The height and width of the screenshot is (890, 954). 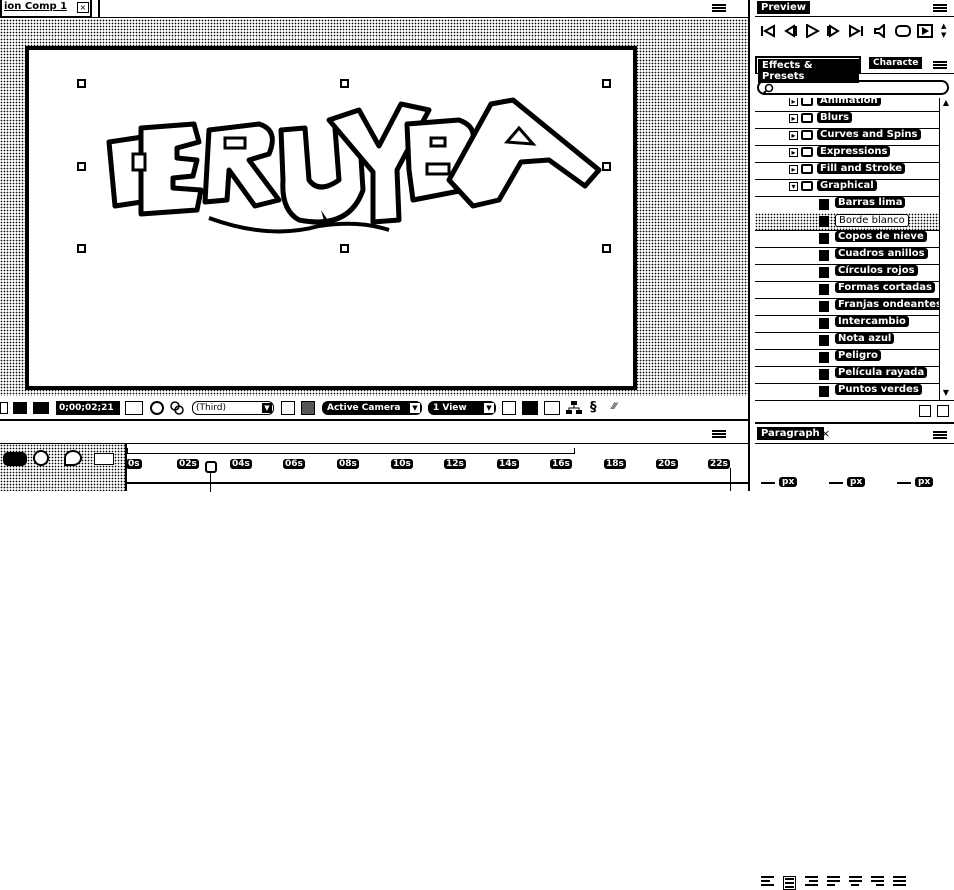 I want to click on justify-right-icon, so click(x=877, y=883).